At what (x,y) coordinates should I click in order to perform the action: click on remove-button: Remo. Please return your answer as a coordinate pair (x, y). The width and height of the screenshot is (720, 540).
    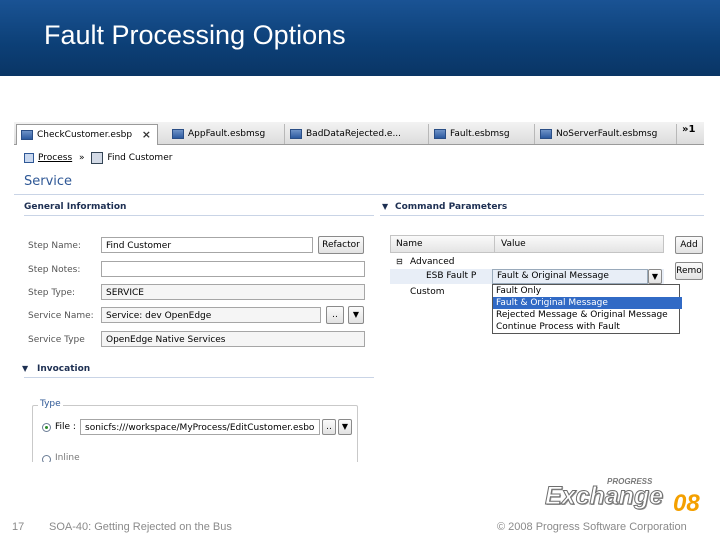
    Looking at the image, I should click on (689, 271).